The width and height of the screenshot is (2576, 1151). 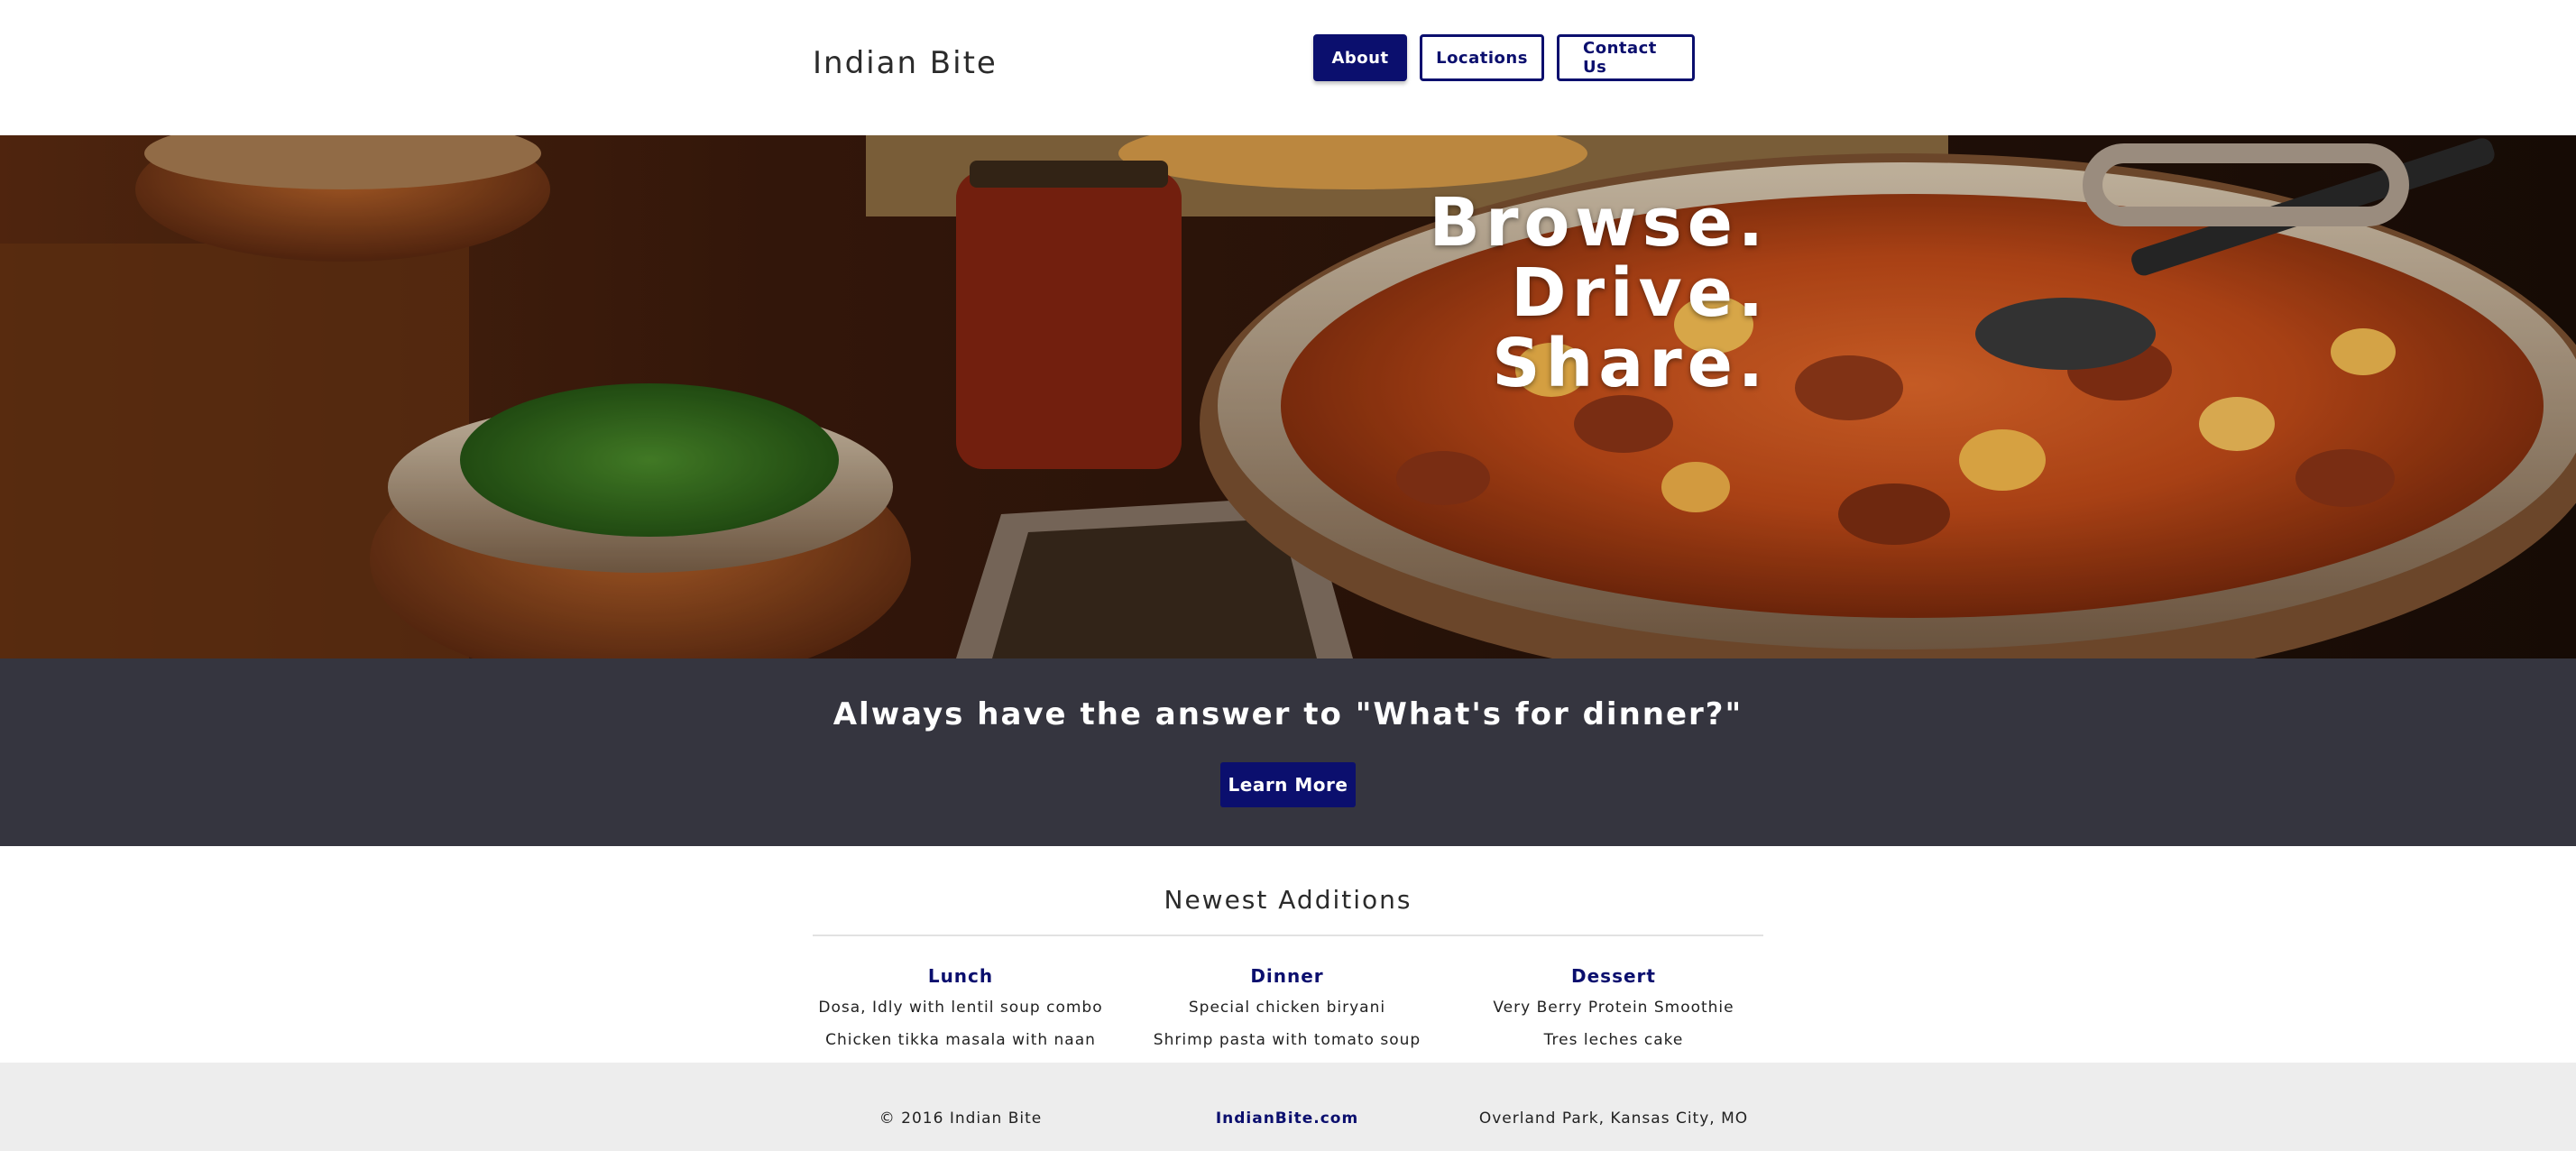 What do you see at coordinates (1482, 57) in the screenshot?
I see `nav-locations-button: Locations` at bounding box center [1482, 57].